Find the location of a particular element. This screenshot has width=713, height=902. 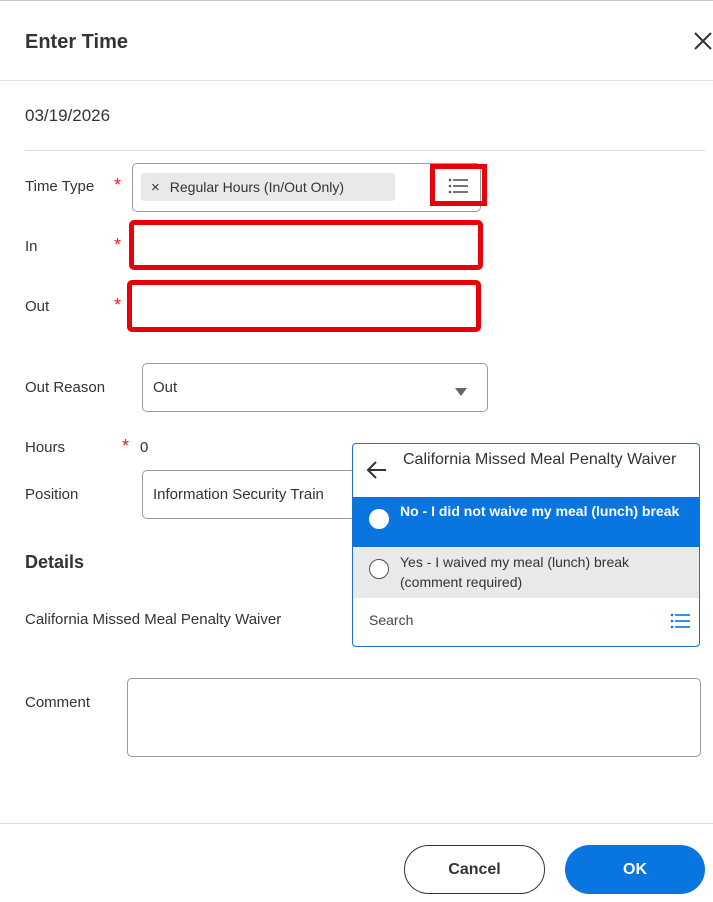

in-time-input is located at coordinates (306, 245).